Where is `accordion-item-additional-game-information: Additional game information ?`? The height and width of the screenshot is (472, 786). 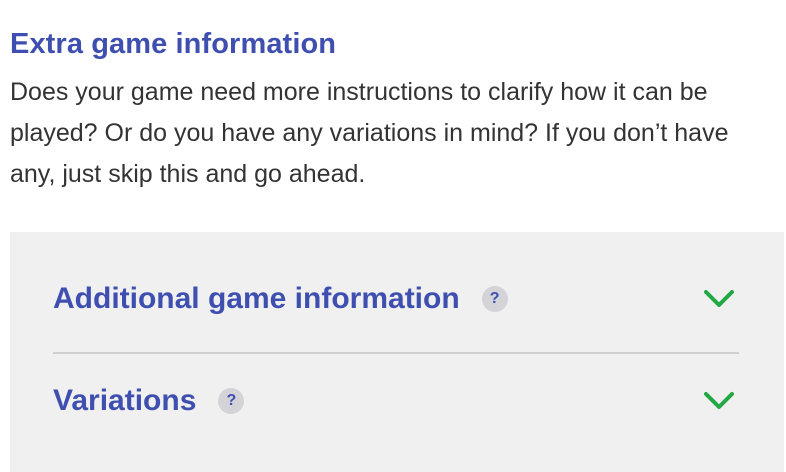
accordion-item-additional-game-information: Additional game information ? is located at coordinates (396, 299).